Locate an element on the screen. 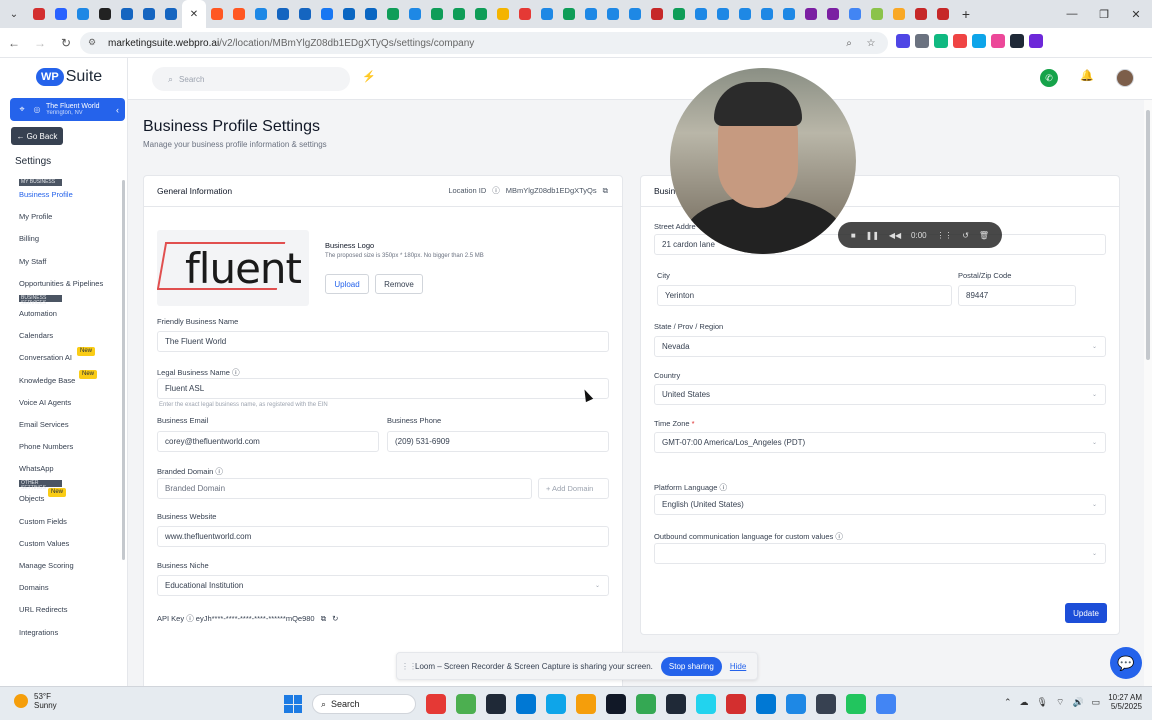 This screenshot has height=720, width=1152. search-input: ⌕ Search is located at coordinates (251, 79).